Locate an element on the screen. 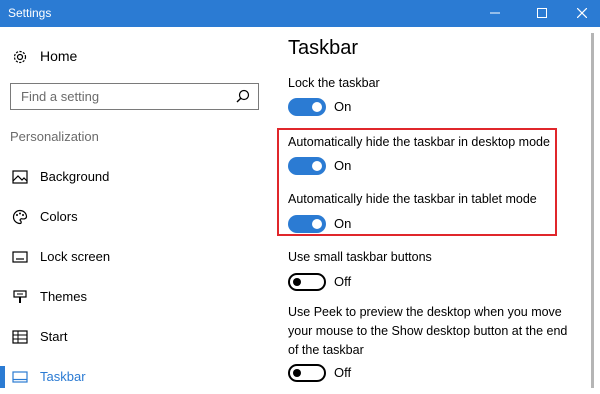 The image size is (600, 394). sidebar-item-colors: Colors is located at coordinates (135, 217).